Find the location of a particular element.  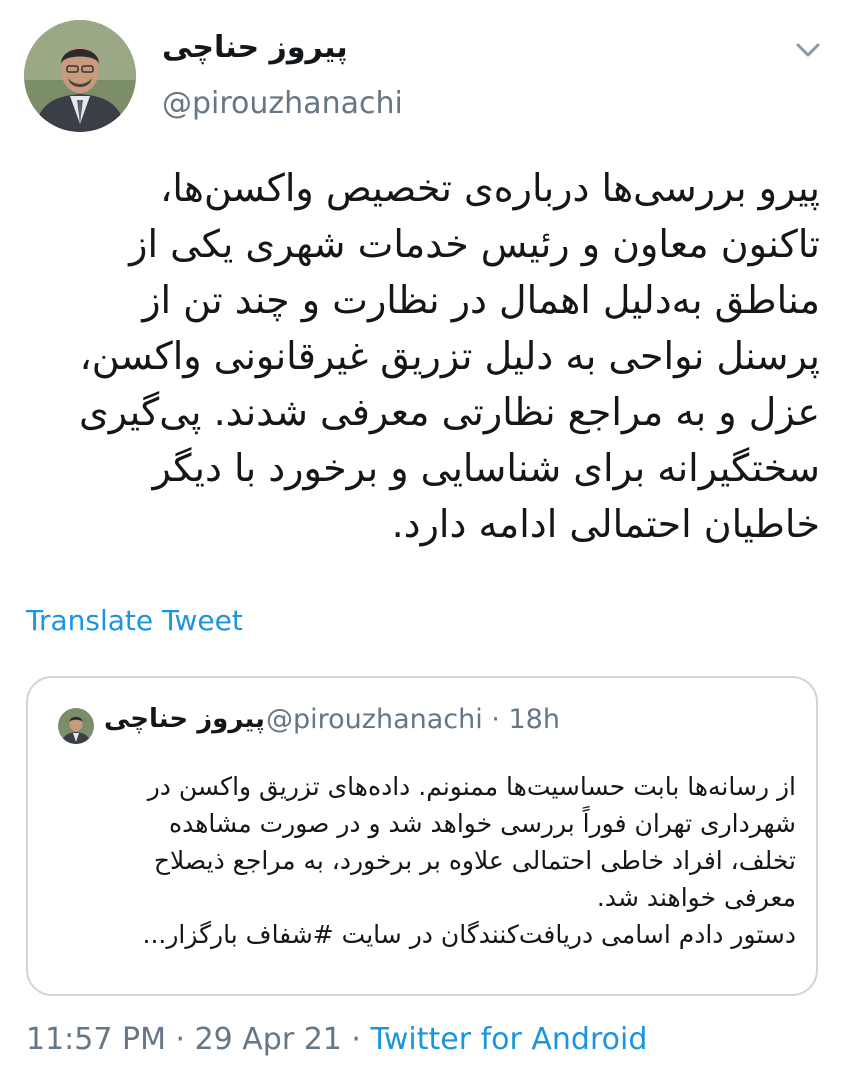

chevron-down-icon is located at coordinates (808, 50).